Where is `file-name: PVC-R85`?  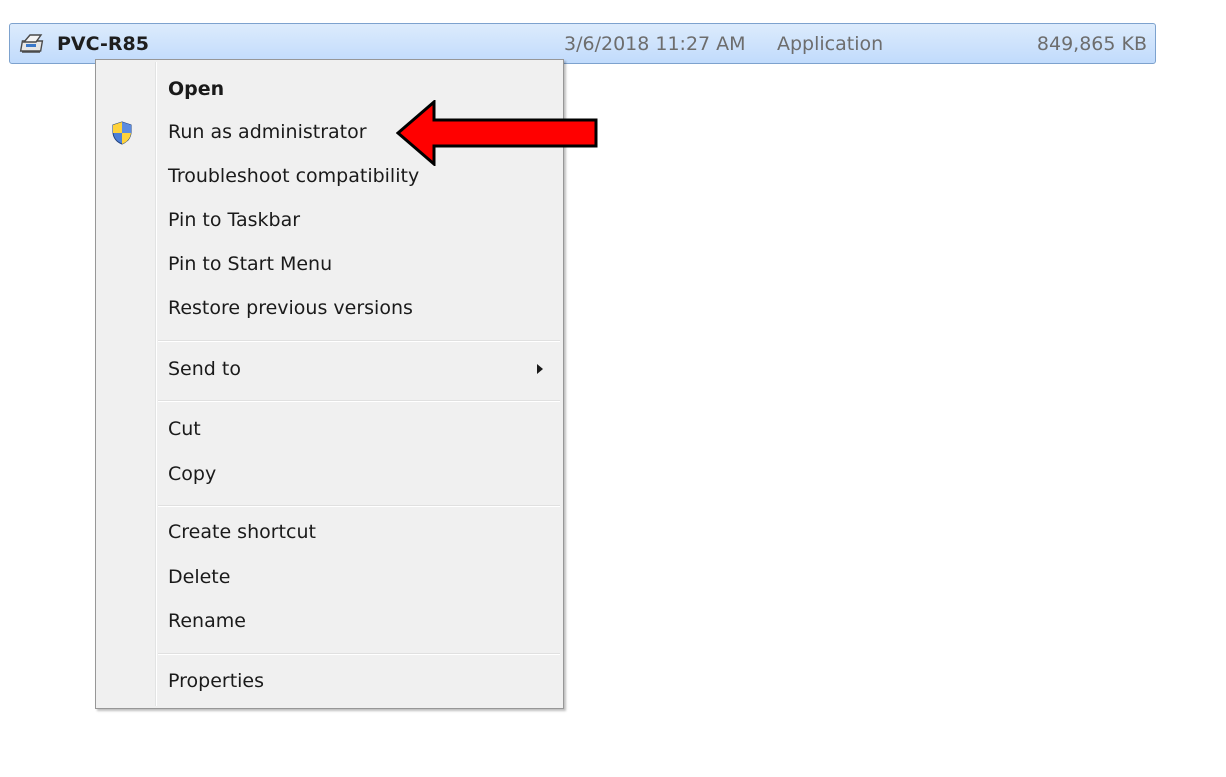
file-name: PVC-R85 is located at coordinates (103, 44).